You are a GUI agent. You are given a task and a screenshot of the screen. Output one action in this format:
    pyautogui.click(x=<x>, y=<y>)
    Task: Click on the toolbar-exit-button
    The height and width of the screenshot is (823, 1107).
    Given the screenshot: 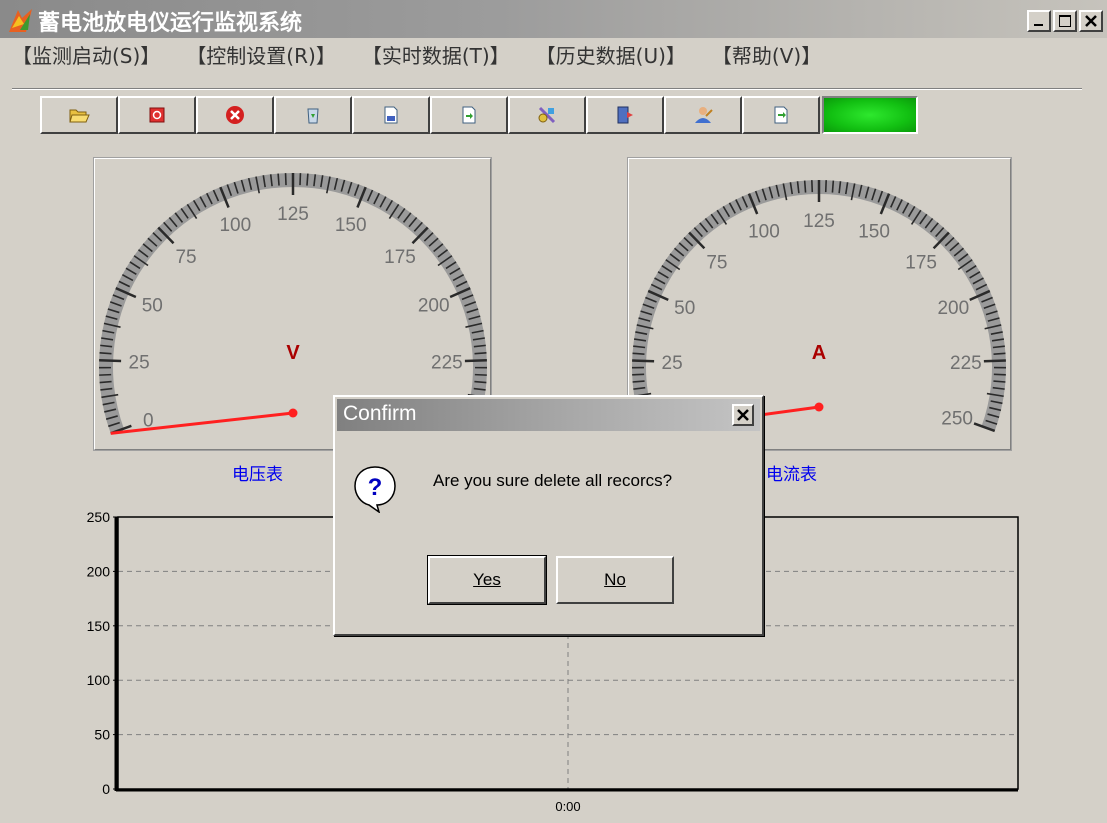 What is the action you would take?
    pyautogui.click(x=625, y=115)
    